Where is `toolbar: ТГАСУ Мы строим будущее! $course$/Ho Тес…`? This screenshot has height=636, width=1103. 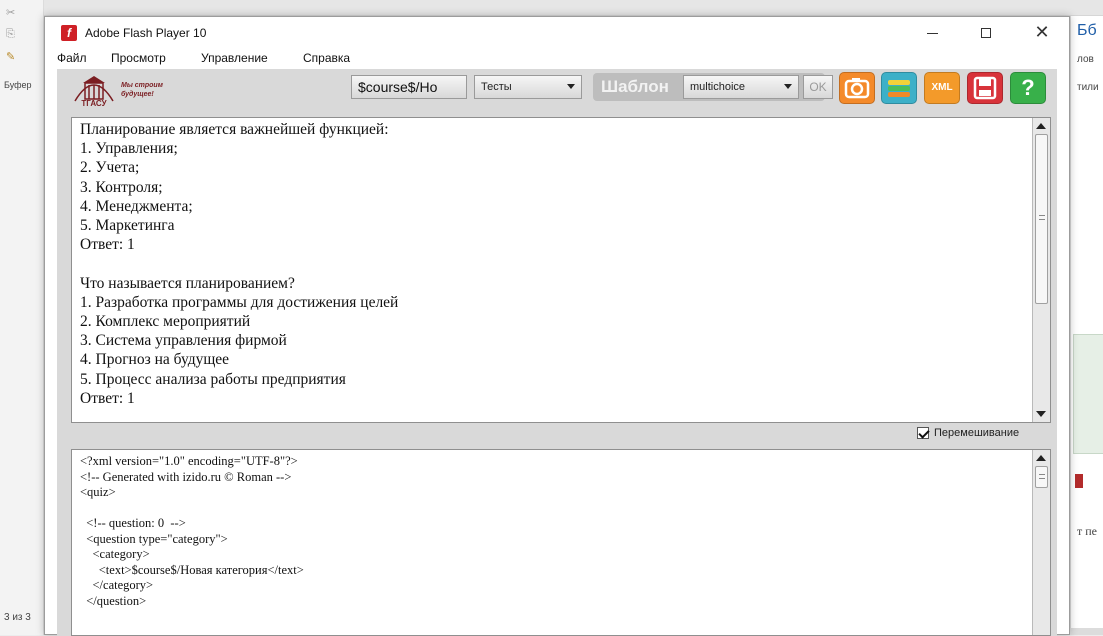 toolbar: ТГАСУ Мы строим будущее! $course$/Ho Тес… is located at coordinates (557, 89).